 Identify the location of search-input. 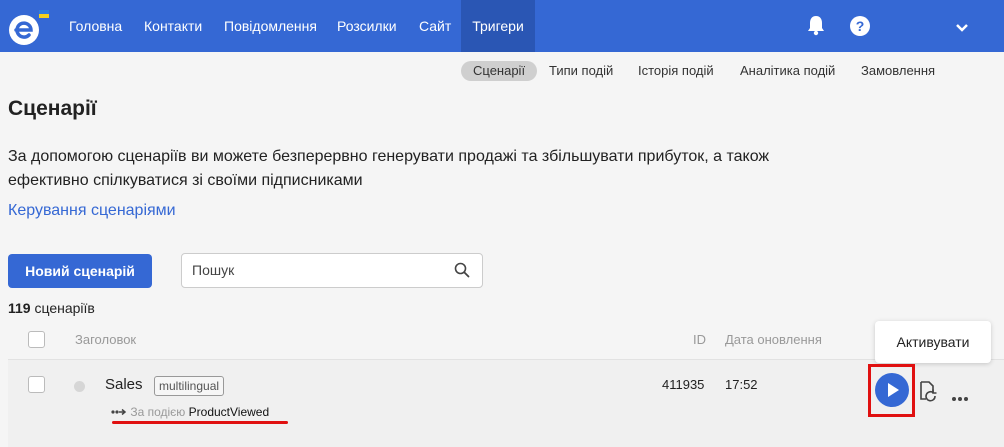
(317, 270).